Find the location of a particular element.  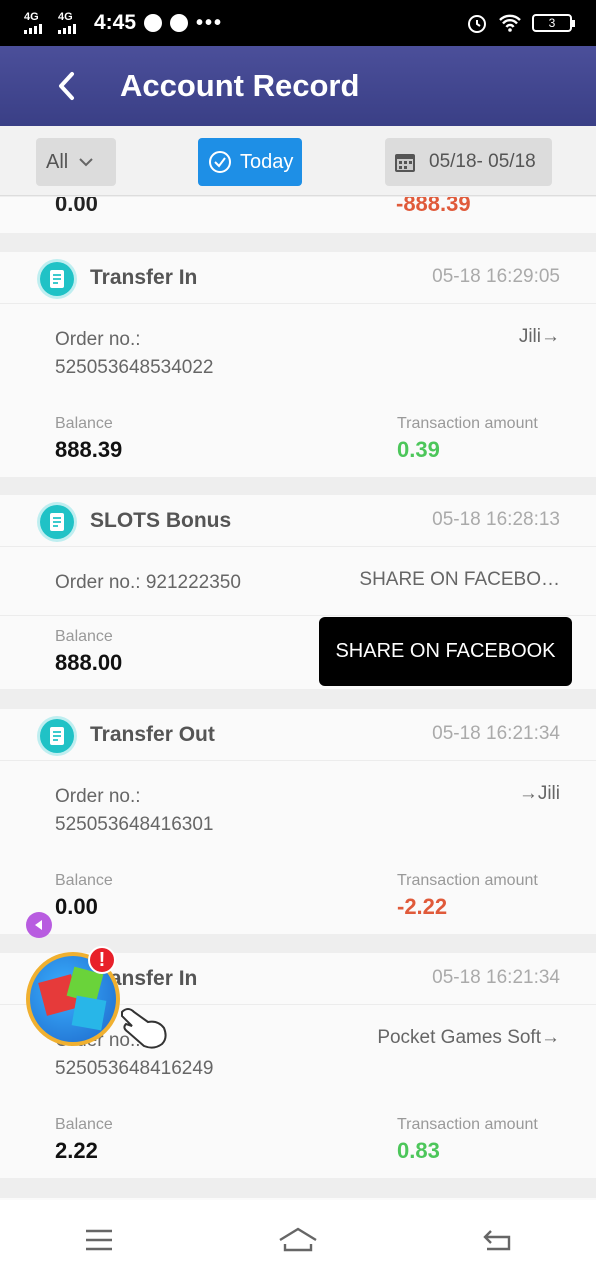

app-header: Account Record is located at coordinates (298, 86).